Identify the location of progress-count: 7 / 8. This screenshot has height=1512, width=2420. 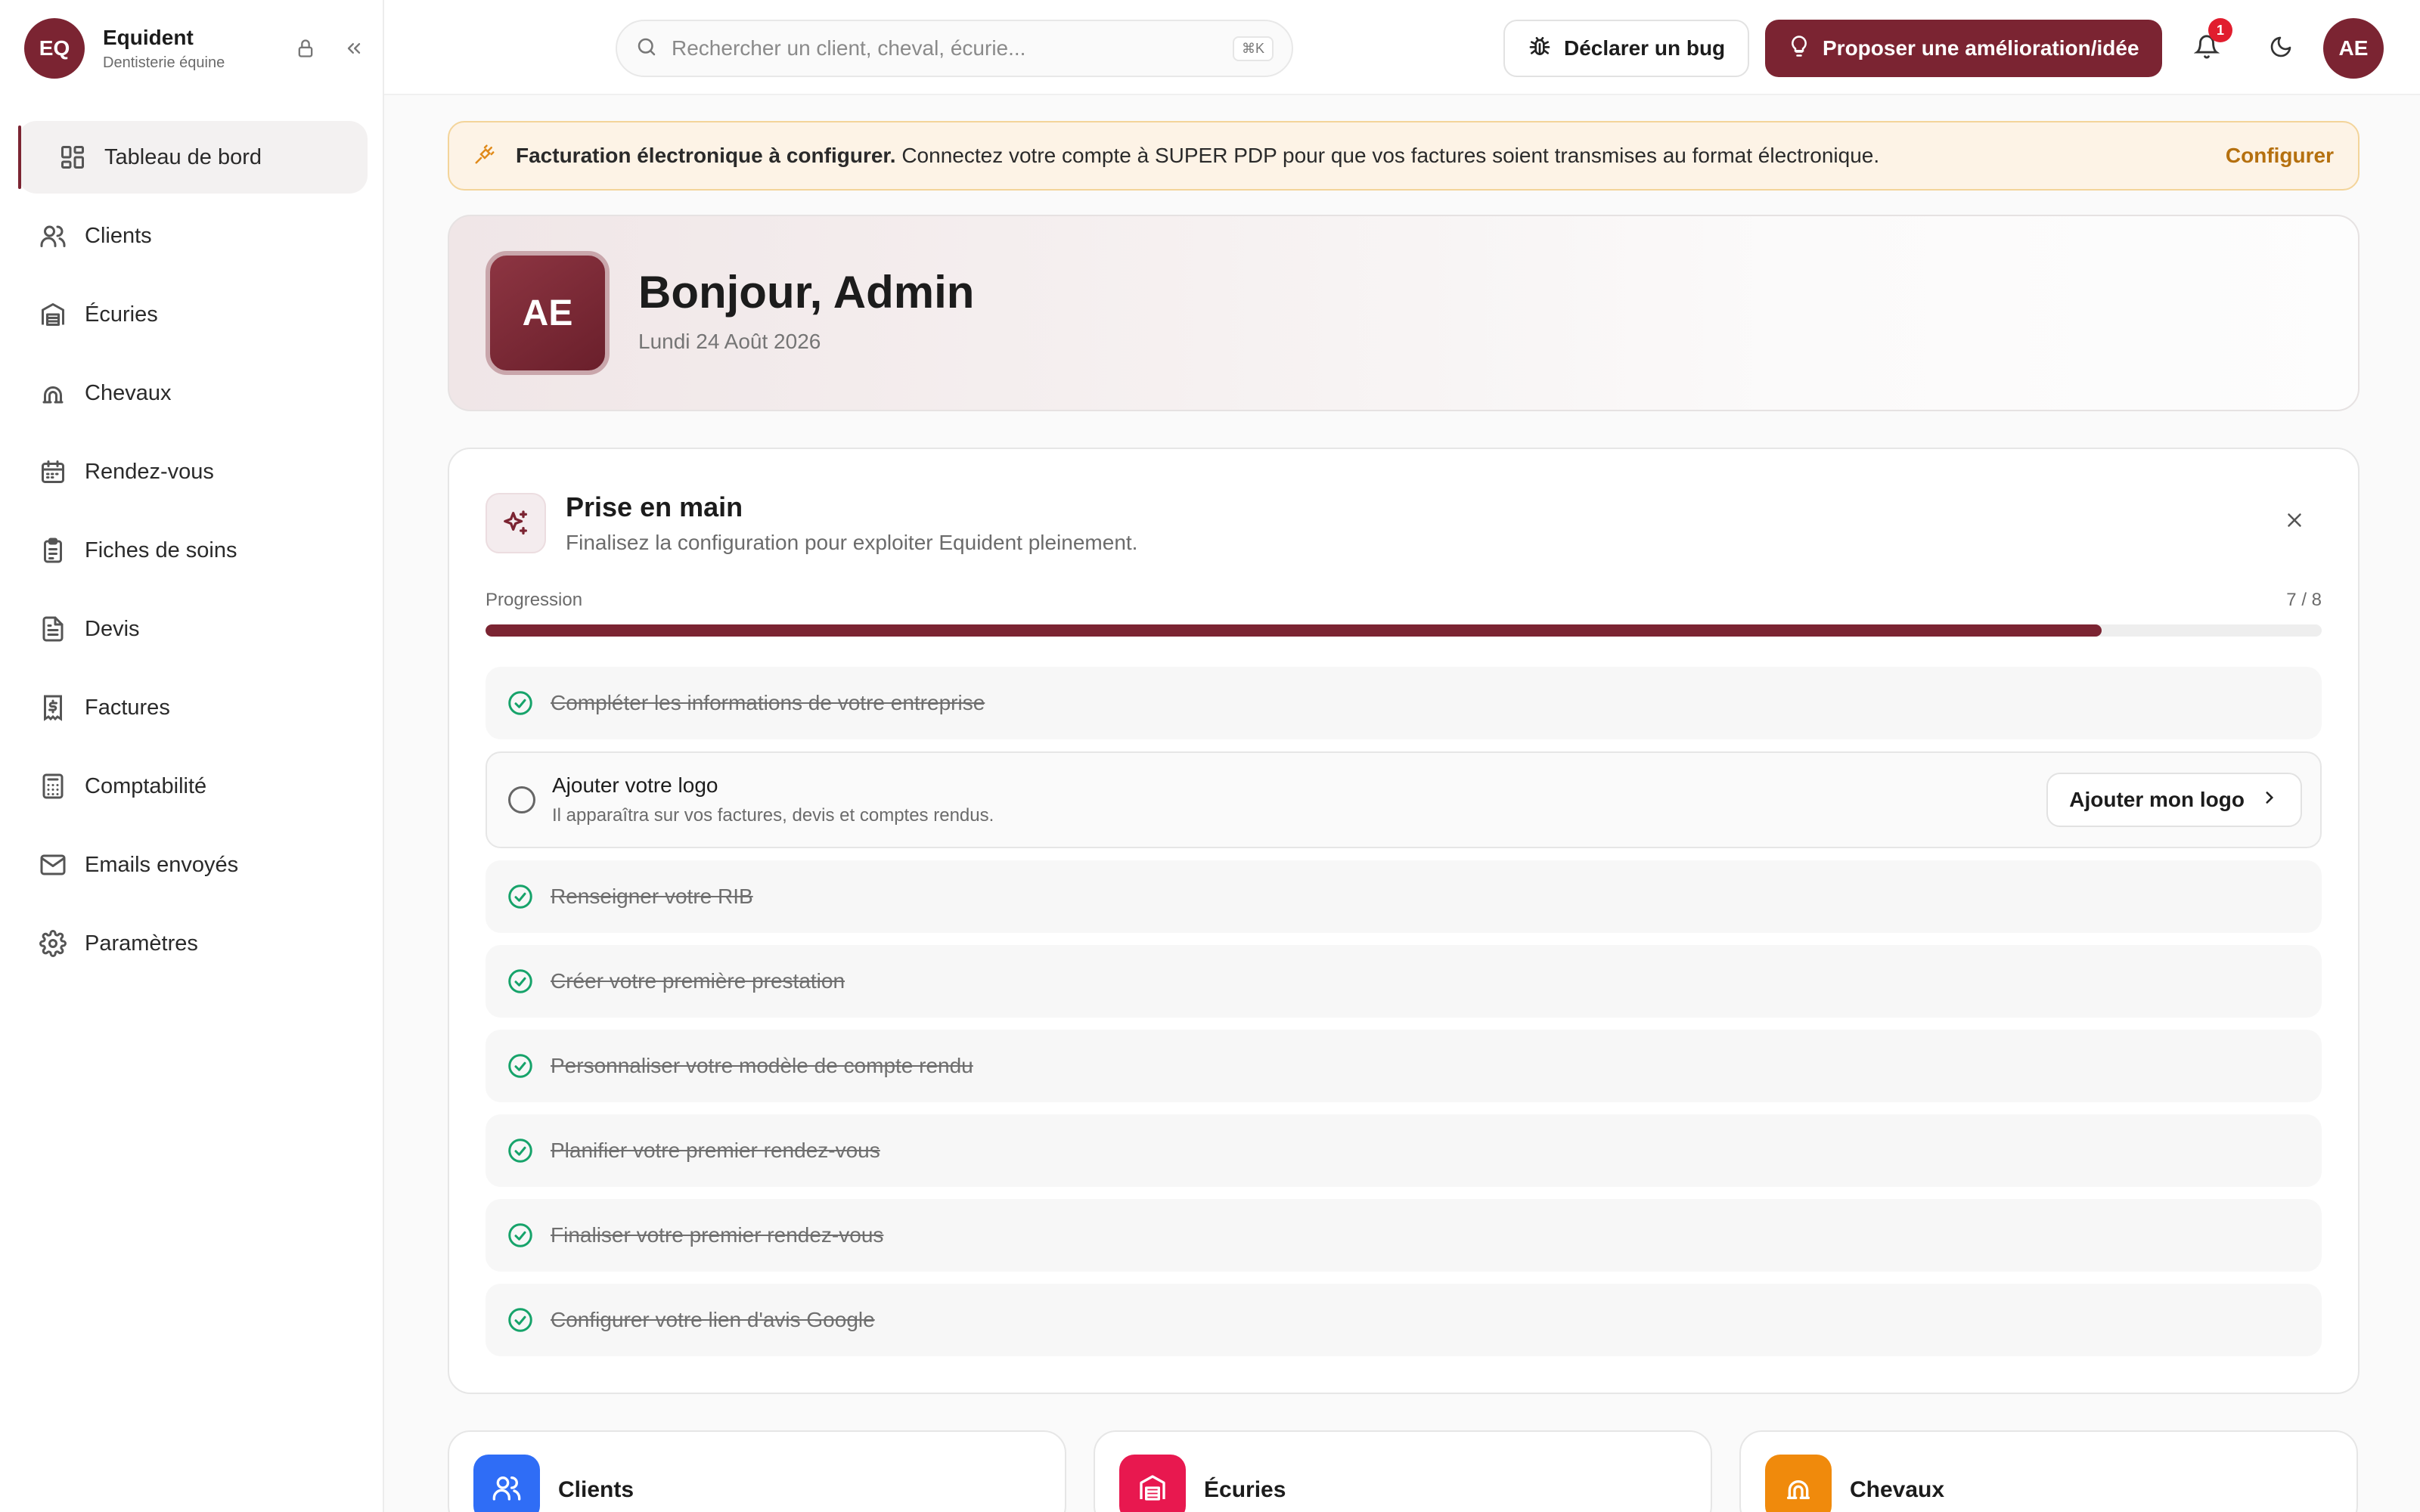
(2304, 600).